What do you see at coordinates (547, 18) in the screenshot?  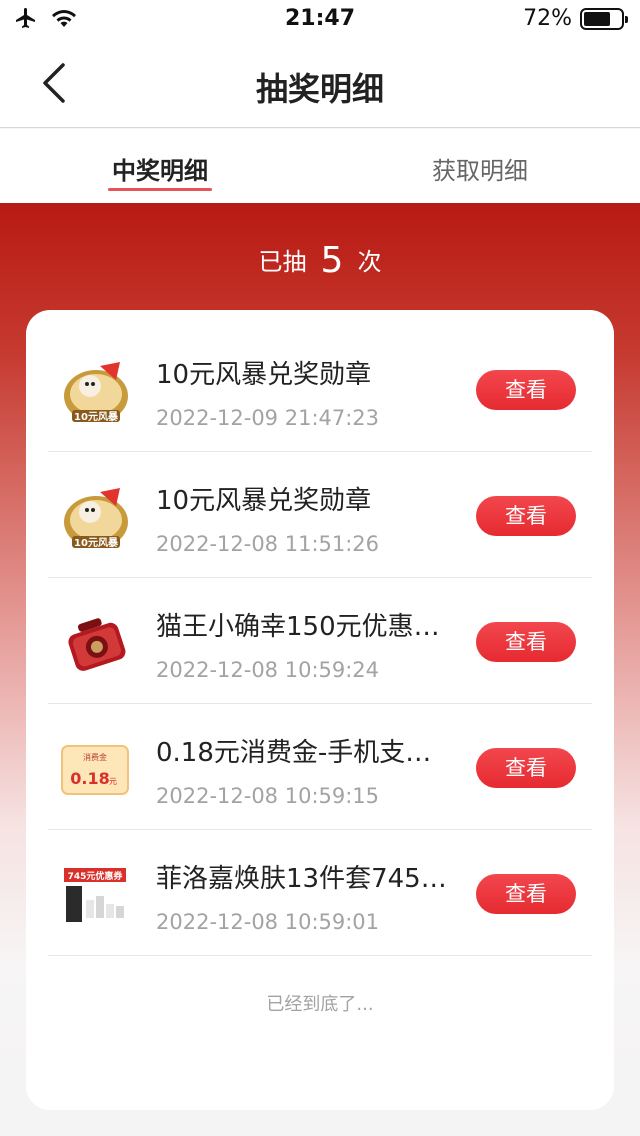 I see `battery-percent: 72%` at bounding box center [547, 18].